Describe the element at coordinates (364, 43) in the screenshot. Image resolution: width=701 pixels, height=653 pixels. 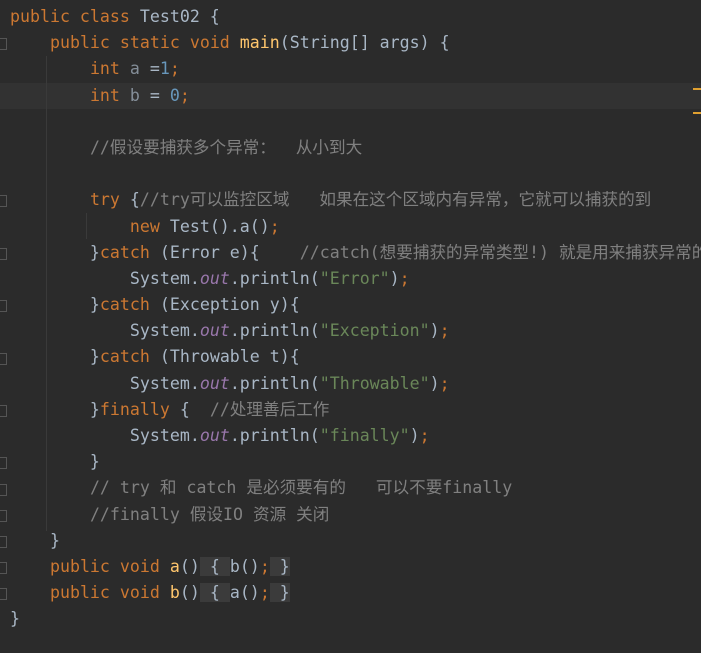
I see `code-token: (String[] args) {` at that location.